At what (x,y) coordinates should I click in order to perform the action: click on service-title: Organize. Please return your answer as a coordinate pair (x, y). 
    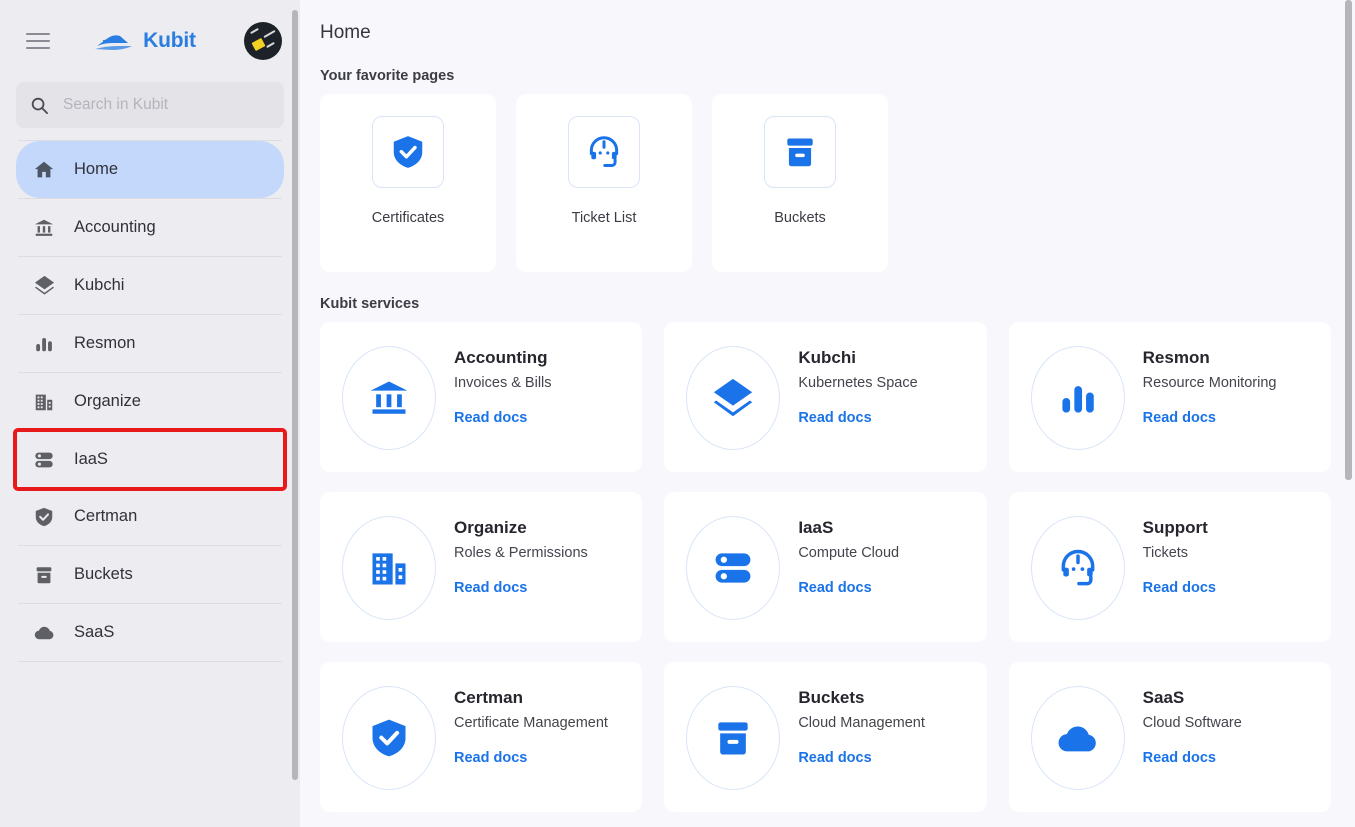
    Looking at the image, I should click on (490, 527).